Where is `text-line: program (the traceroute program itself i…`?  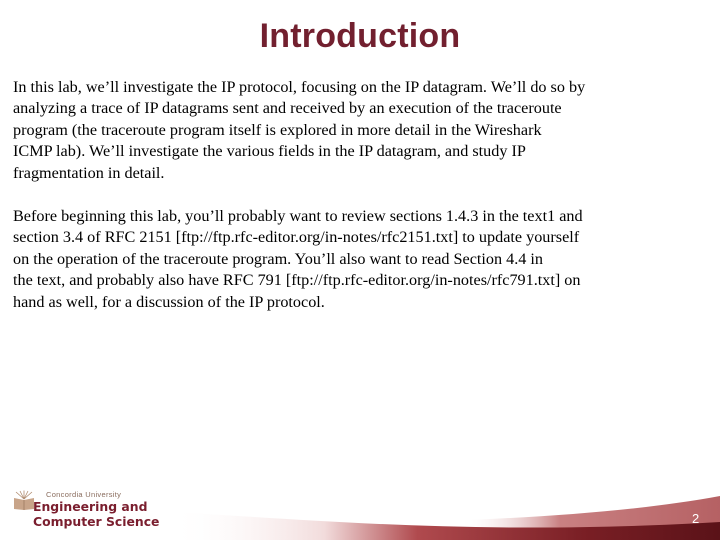
text-line: program (the traceroute program itself i… is located at coordinates (277, 129).